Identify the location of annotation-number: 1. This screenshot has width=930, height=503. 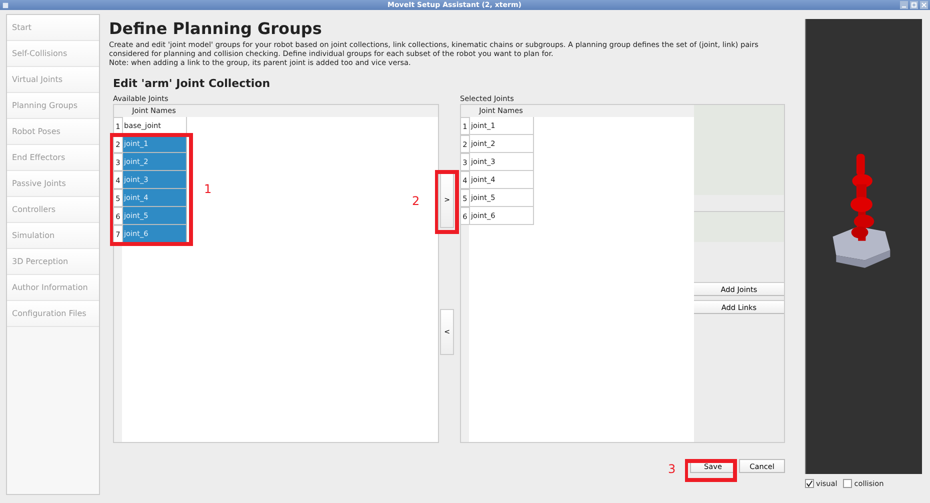
(208, 189).